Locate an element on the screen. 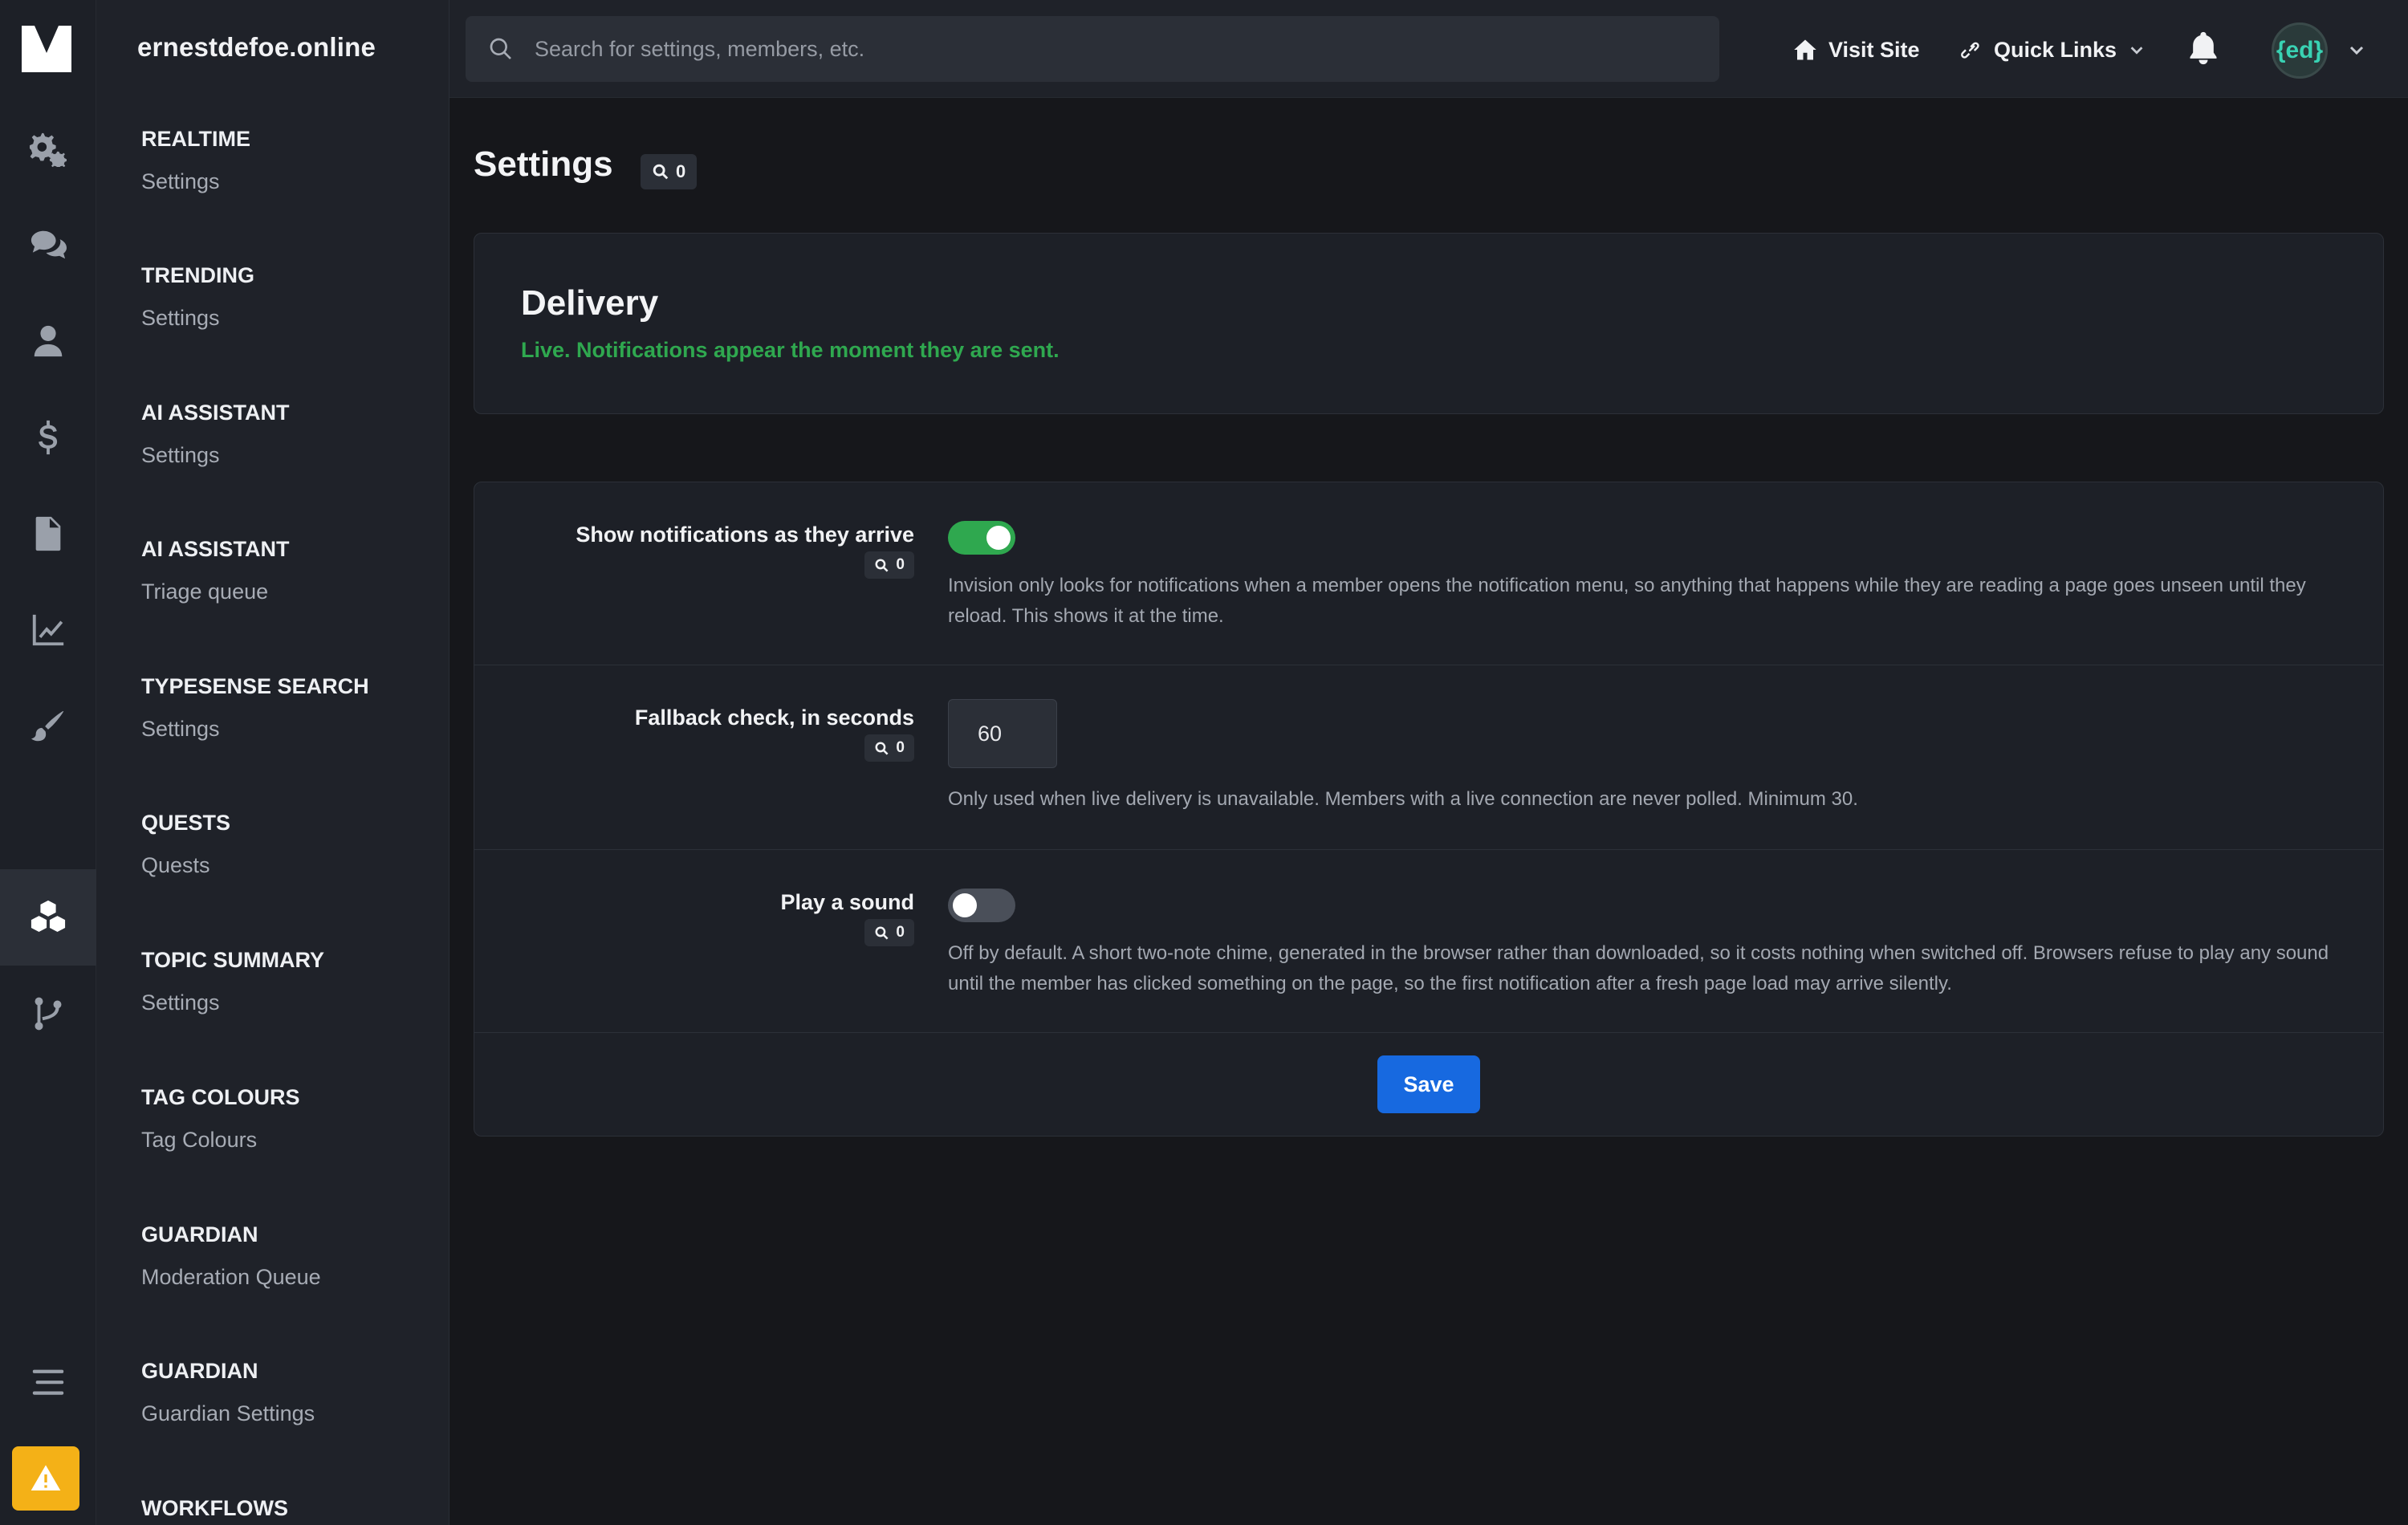 Image resolution: width=2408 pixels, height=1525 pixels. nav-group: Quests Quests is located at coordinates (185, 845).